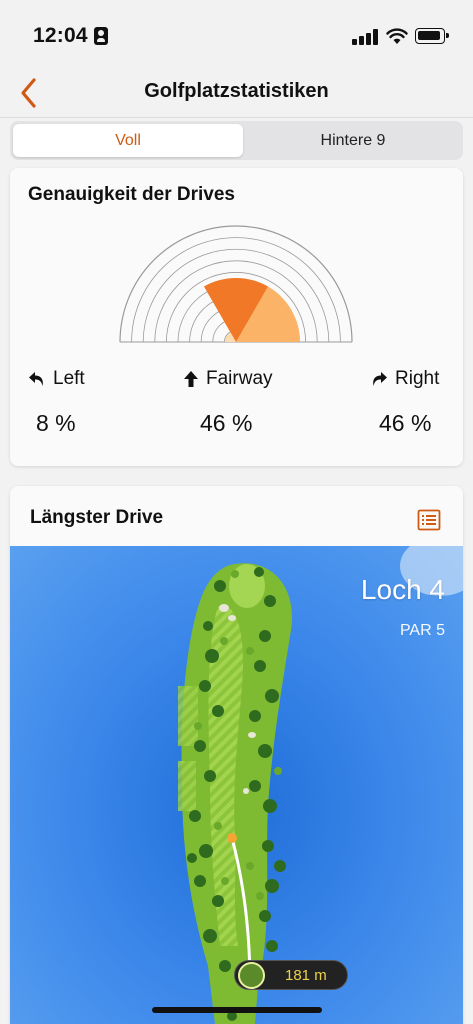 The height and width of the screenshot is (1024, 473). I want to click on hole-par: PAR 5, so click(422, 630).